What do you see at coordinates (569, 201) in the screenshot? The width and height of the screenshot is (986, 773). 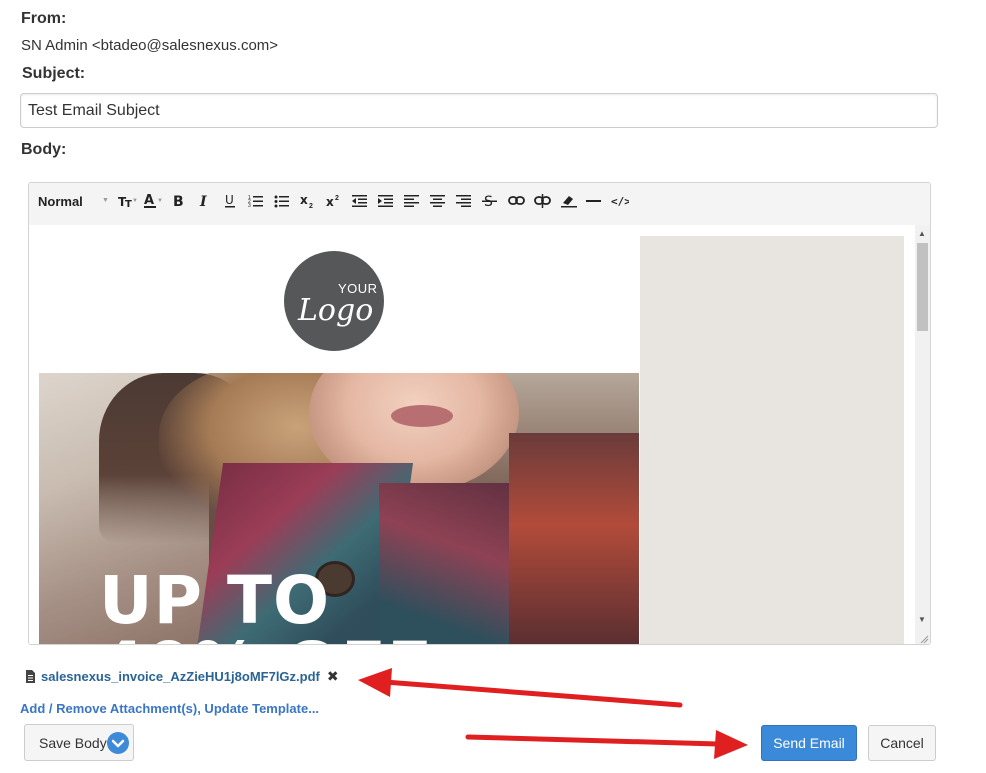 I see `clear-format-icon` at bounding box center [569, 201].